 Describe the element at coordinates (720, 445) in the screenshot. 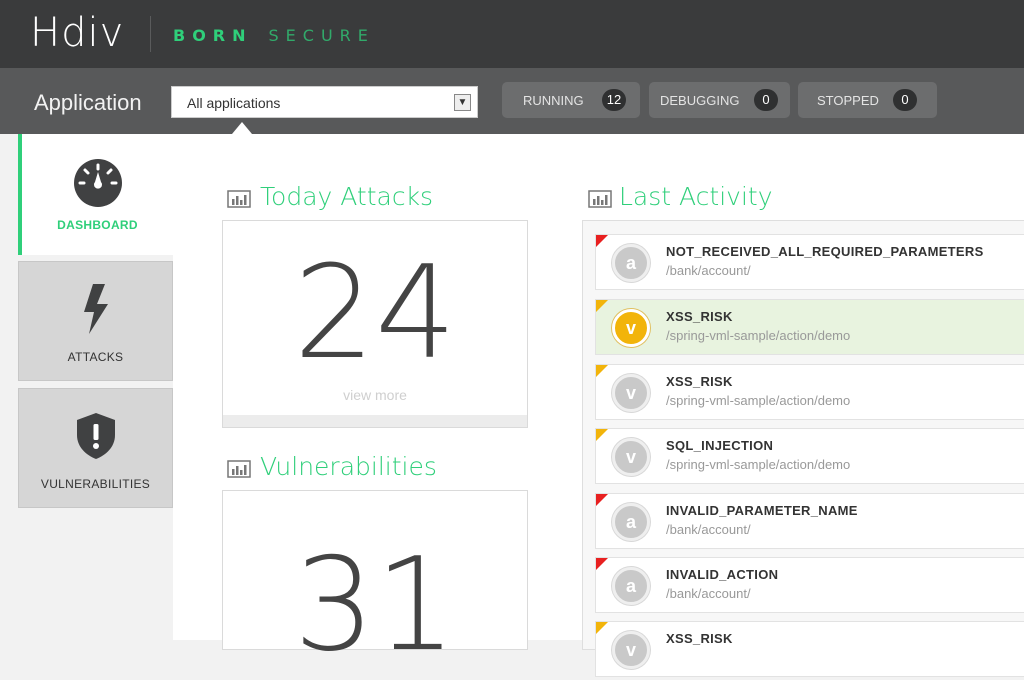

I see `activity-name: SQL_INJECTION` at that location.